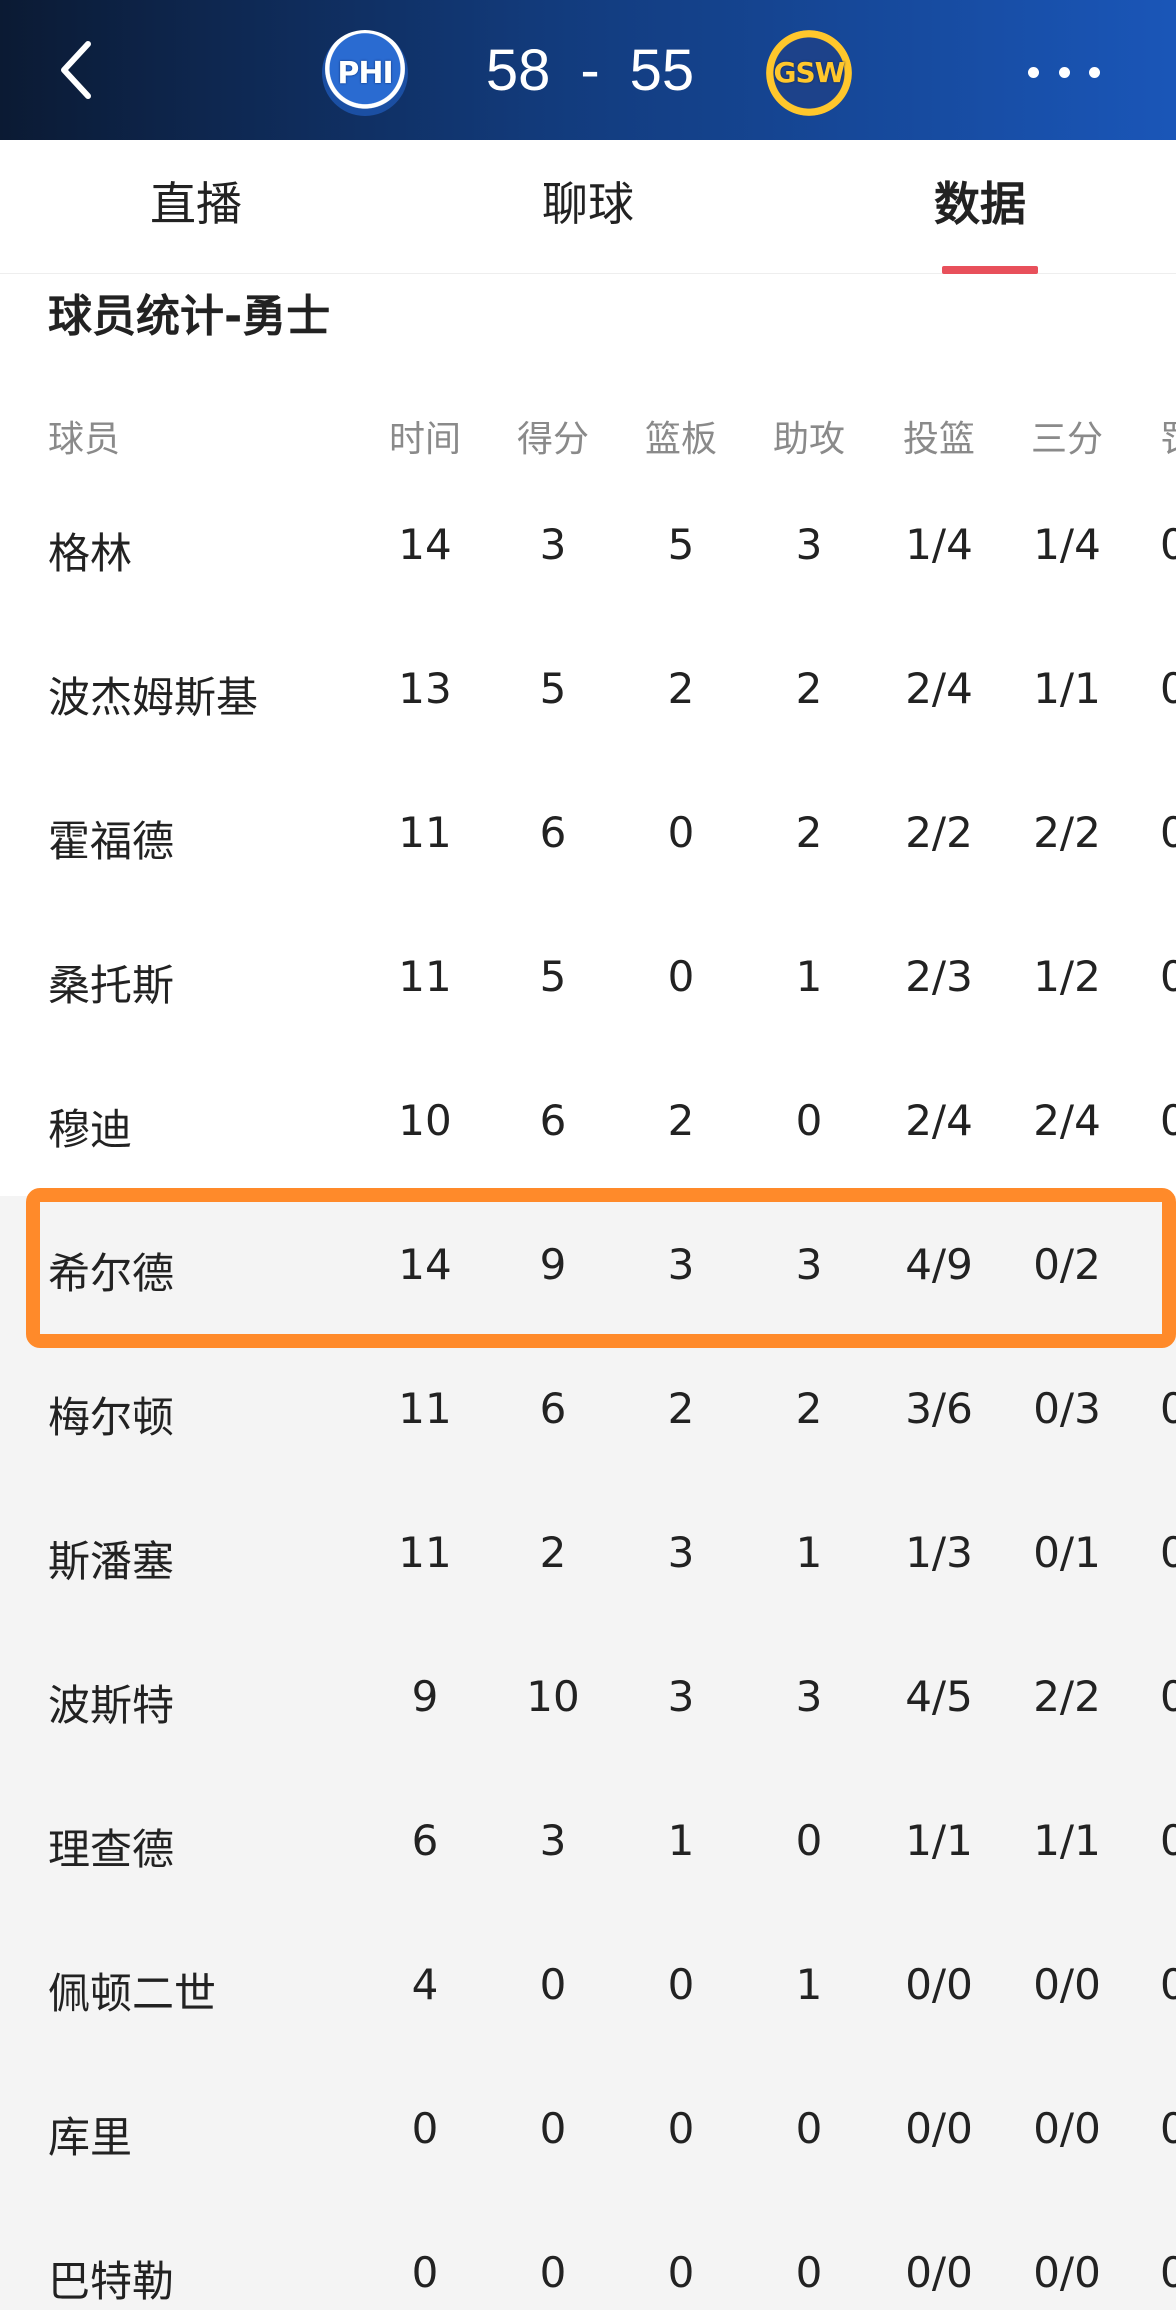  I want to click on player-name: 波杰姆斯基, so click(153, 694).